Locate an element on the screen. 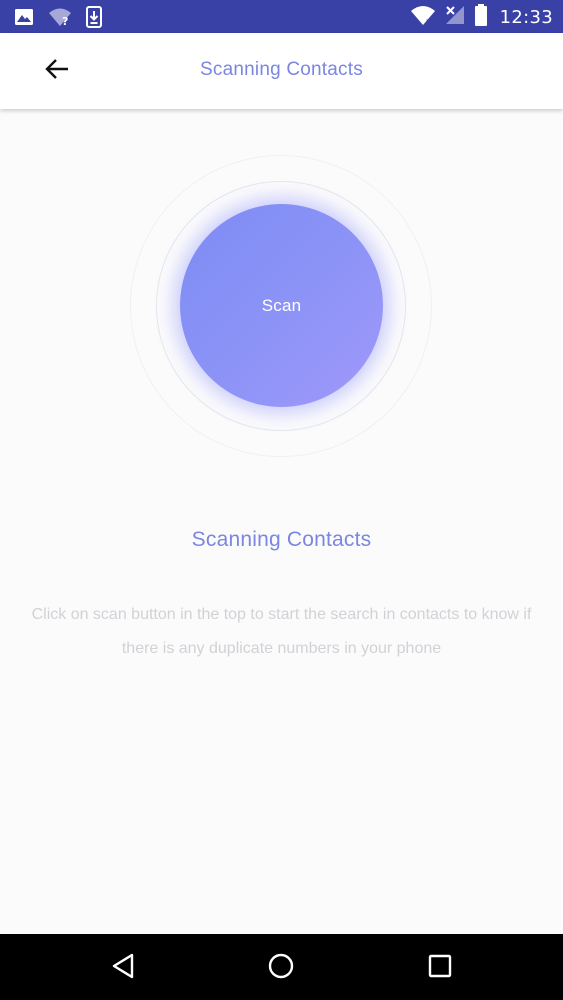 The width and height of the screenshot is (563, 1000). scan-button: Scan is located at coordinates (281, 305).